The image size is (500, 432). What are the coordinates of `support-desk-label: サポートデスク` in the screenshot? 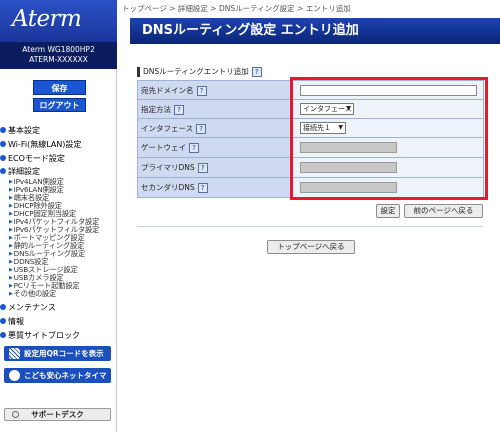 It's located at (57, 414).